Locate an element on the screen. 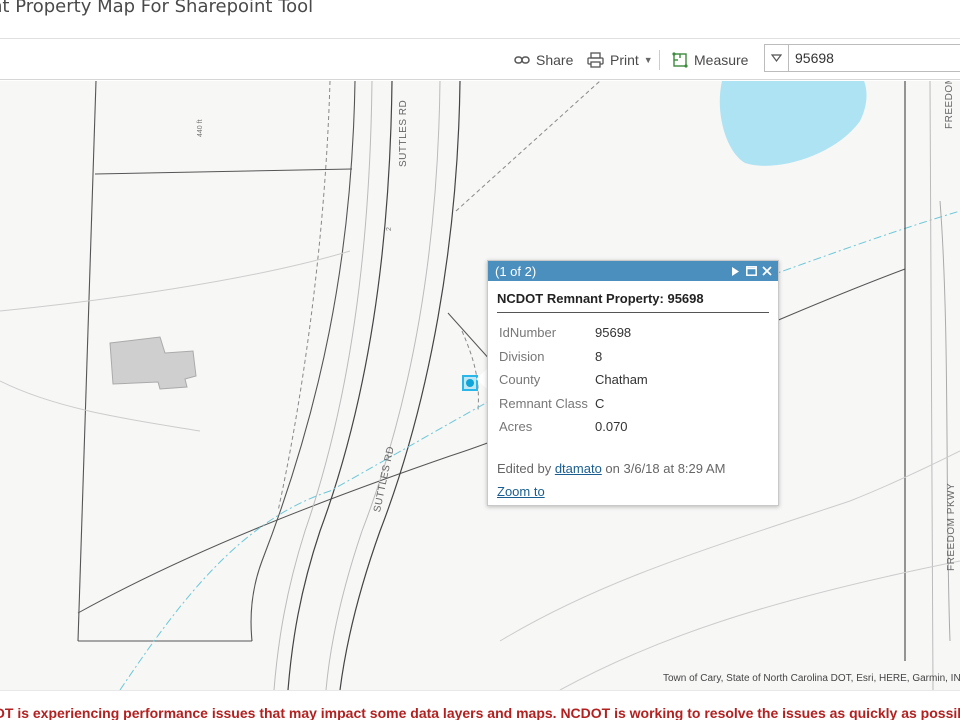 The width and height of the screenshot is (960, 720). attribute-value: C is located at coordinates (600, 403).